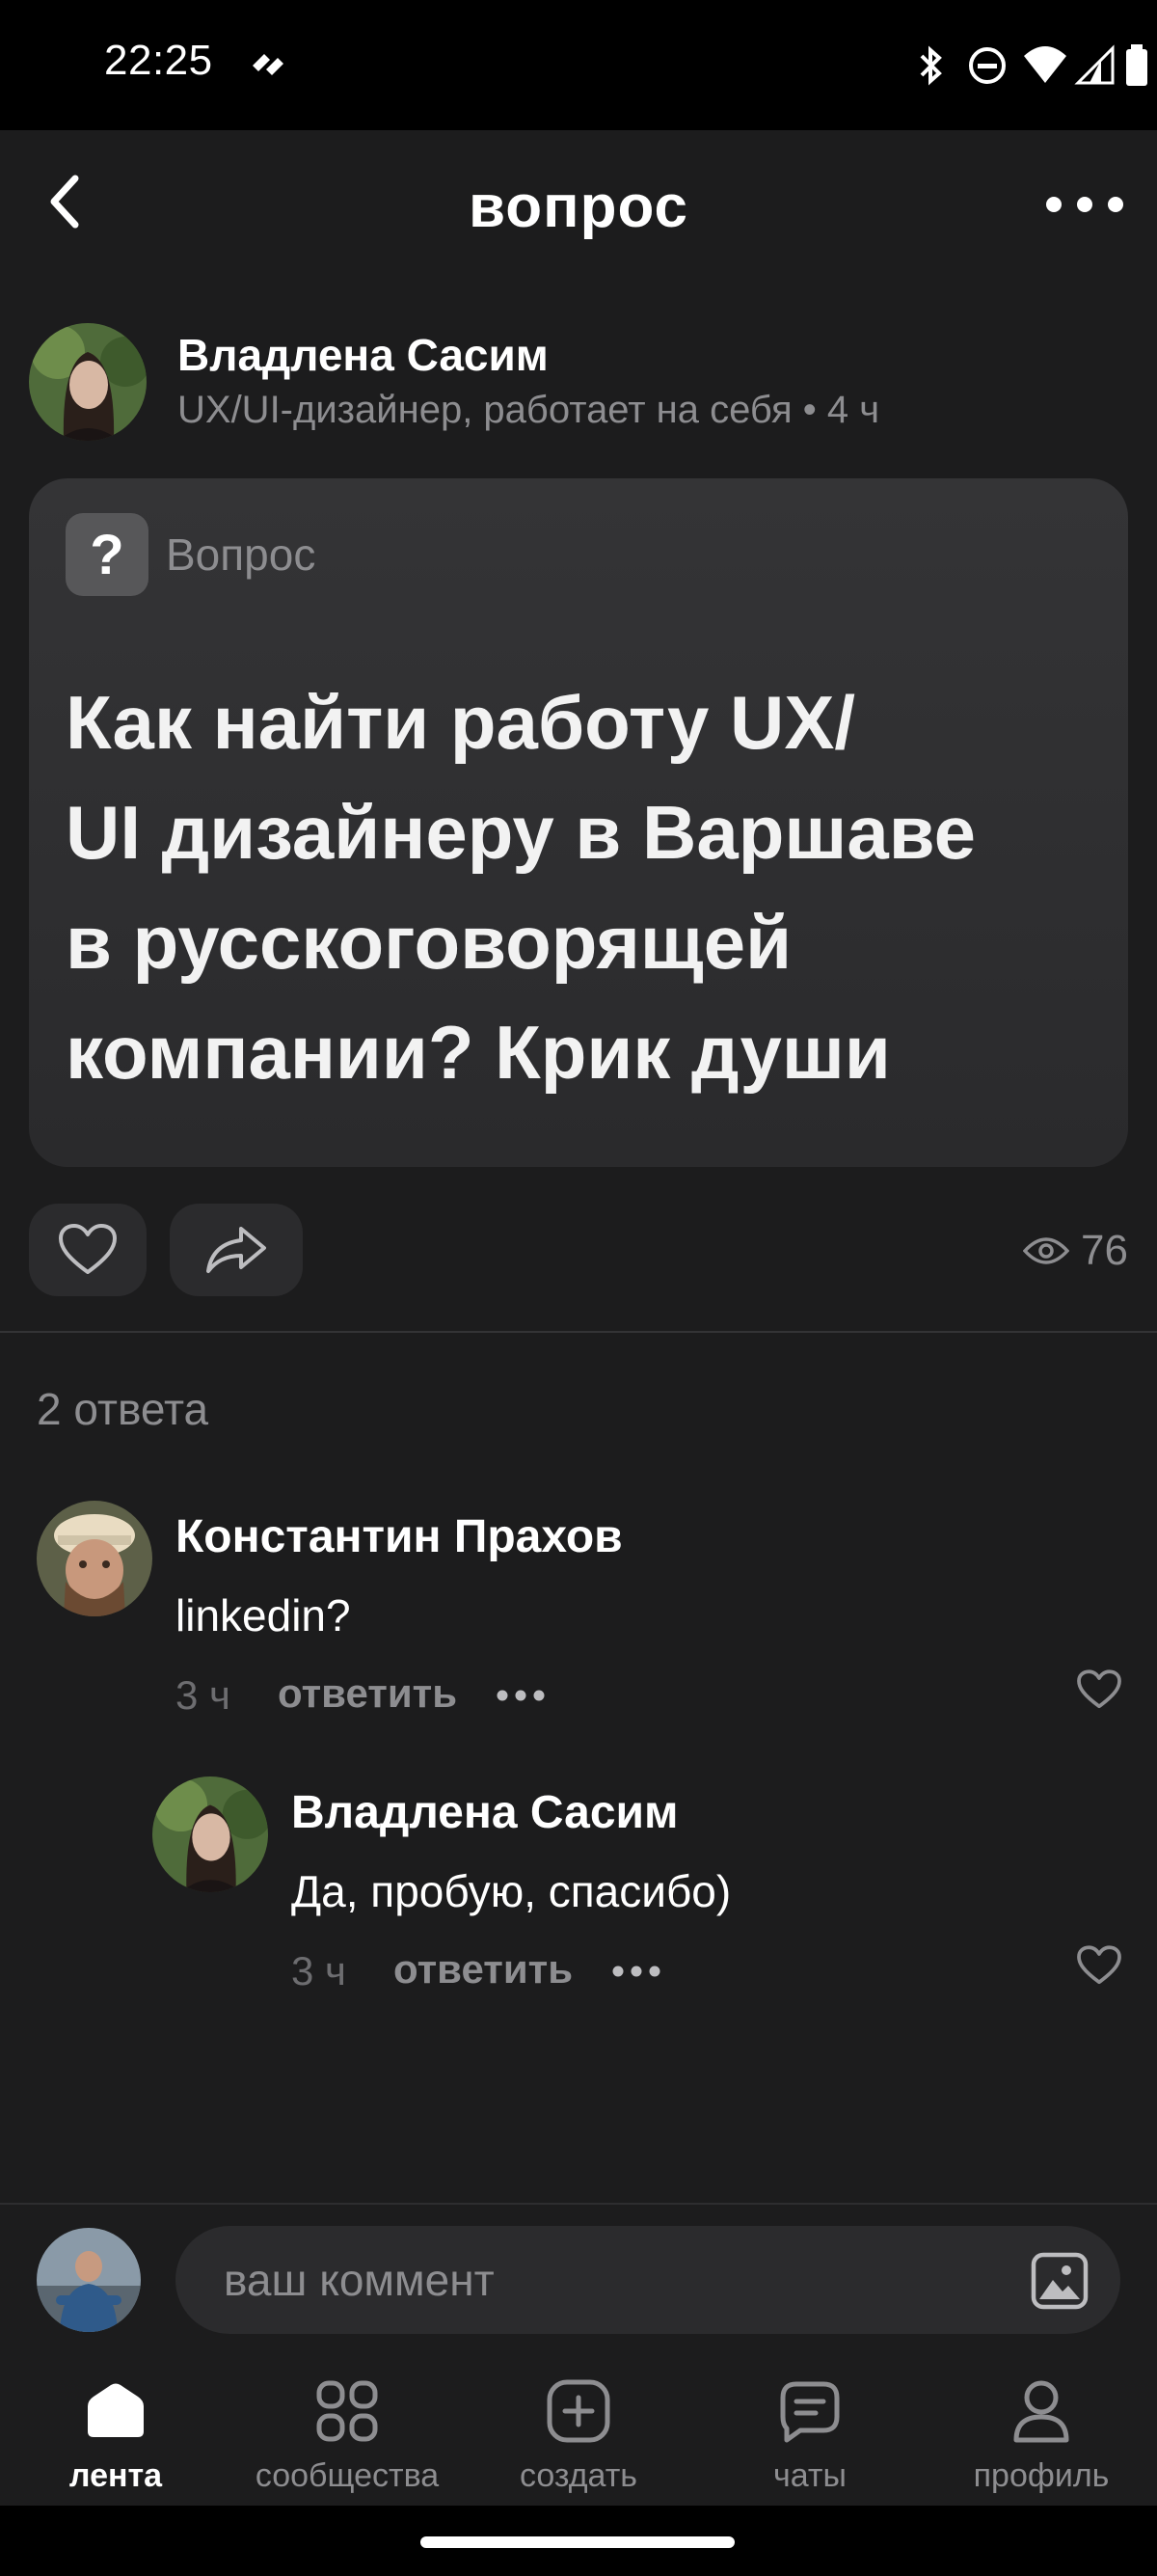 This screenshot has width=1157, height=2576. What do you see at coordinates (810, 2475) in the screenshot?
I see `nav-label: чаты` at bounding box center [810, 2475].